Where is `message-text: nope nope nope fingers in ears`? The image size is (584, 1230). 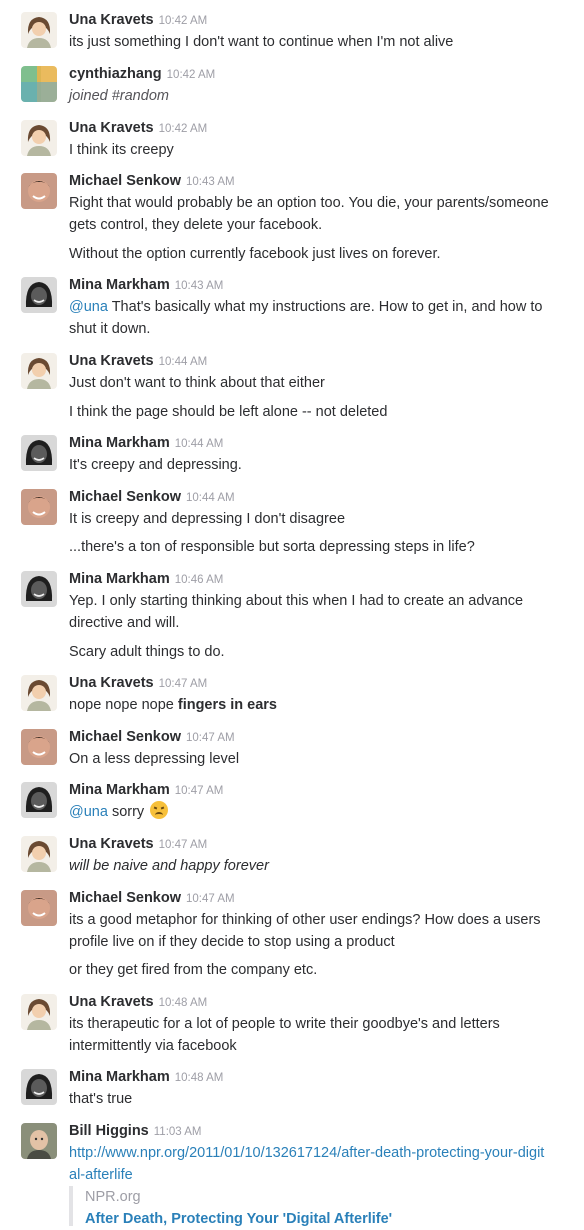 message-text: nope nope nope fingers in ears is located at coordinates (309, 705).